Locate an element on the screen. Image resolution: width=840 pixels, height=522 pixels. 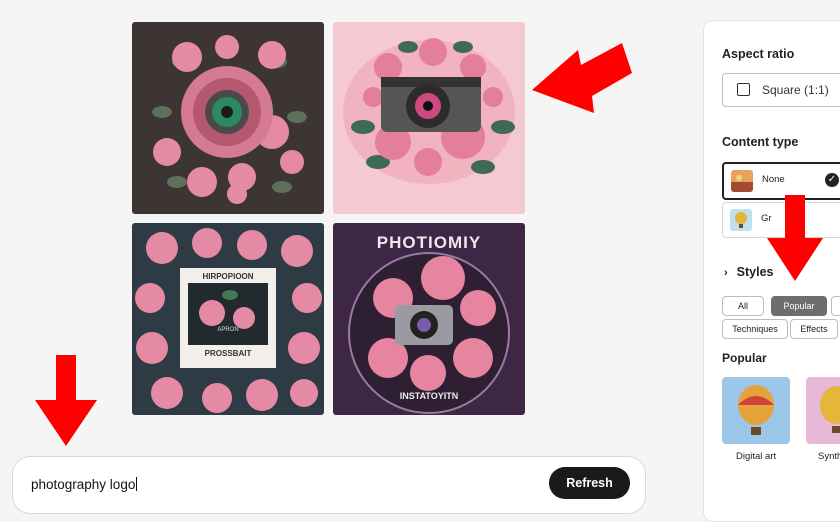
graphic-thumbnail is located at coordinates (741, 220).